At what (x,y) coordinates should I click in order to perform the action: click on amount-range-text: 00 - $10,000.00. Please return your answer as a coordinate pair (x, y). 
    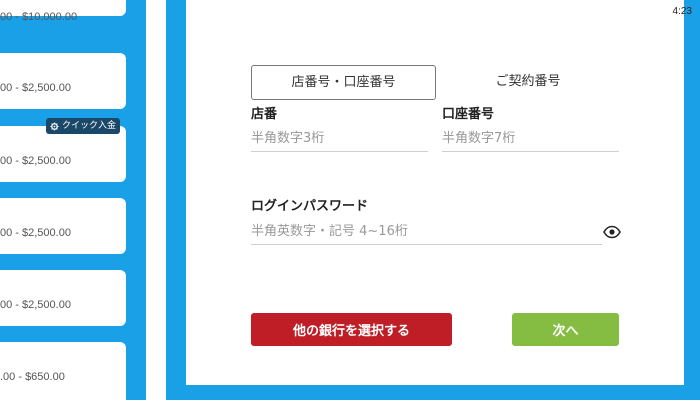
    Looking at the image, I should click on (39, 17).